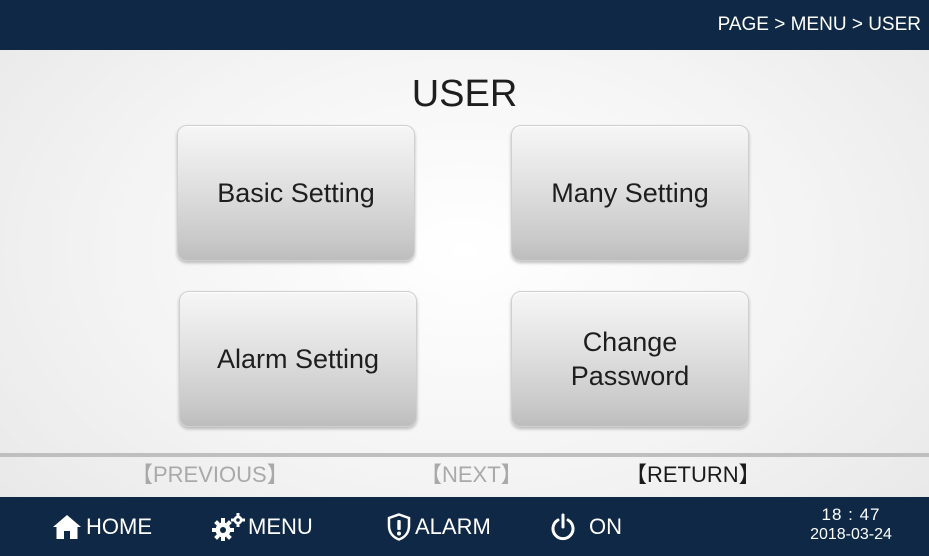  I want to click on change-password-button: Change Password, so click(630, 359).